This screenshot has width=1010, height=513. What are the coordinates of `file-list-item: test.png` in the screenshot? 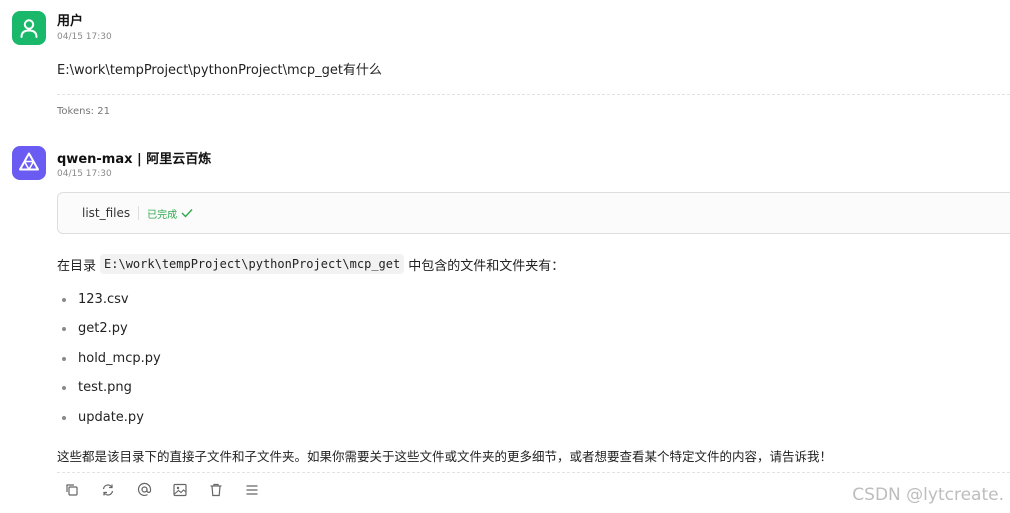 It's located at (97, 387).